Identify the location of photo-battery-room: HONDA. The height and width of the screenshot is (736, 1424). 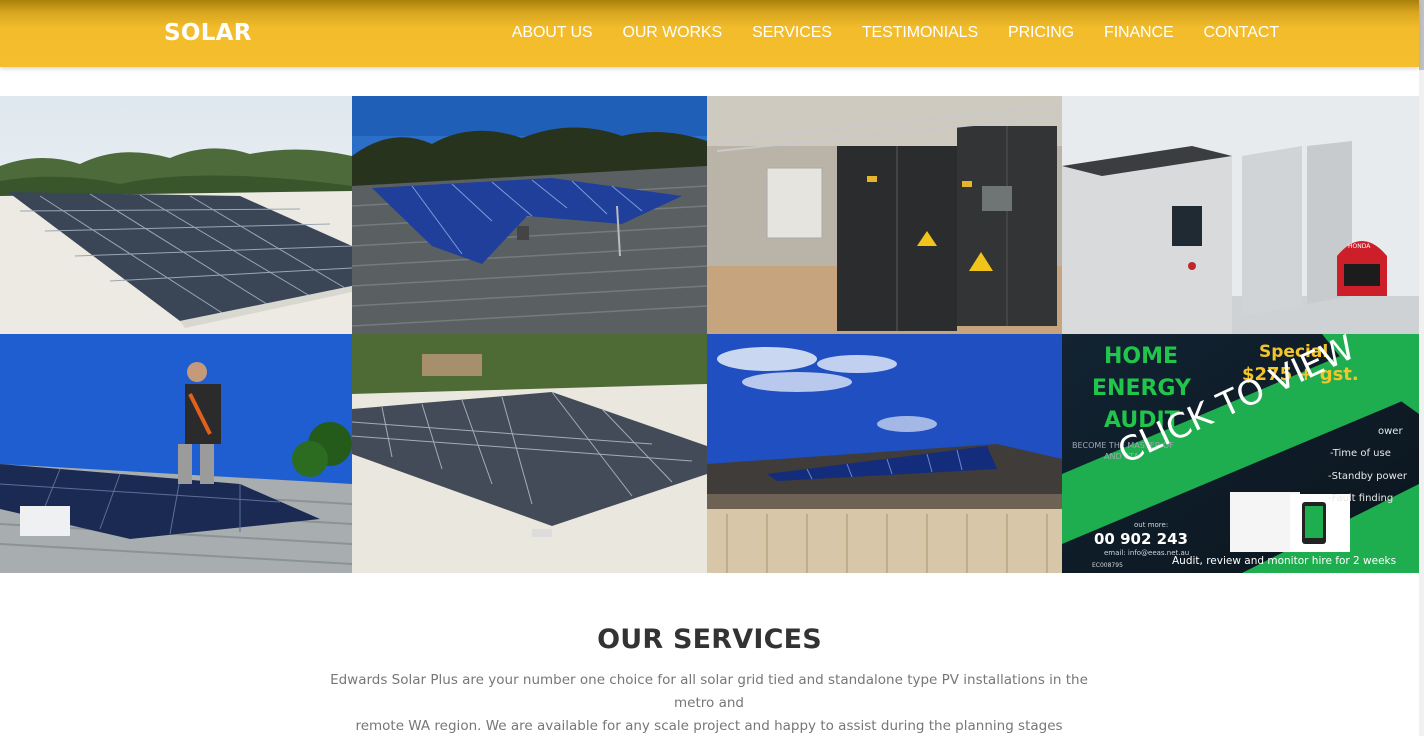
(1240, 215).